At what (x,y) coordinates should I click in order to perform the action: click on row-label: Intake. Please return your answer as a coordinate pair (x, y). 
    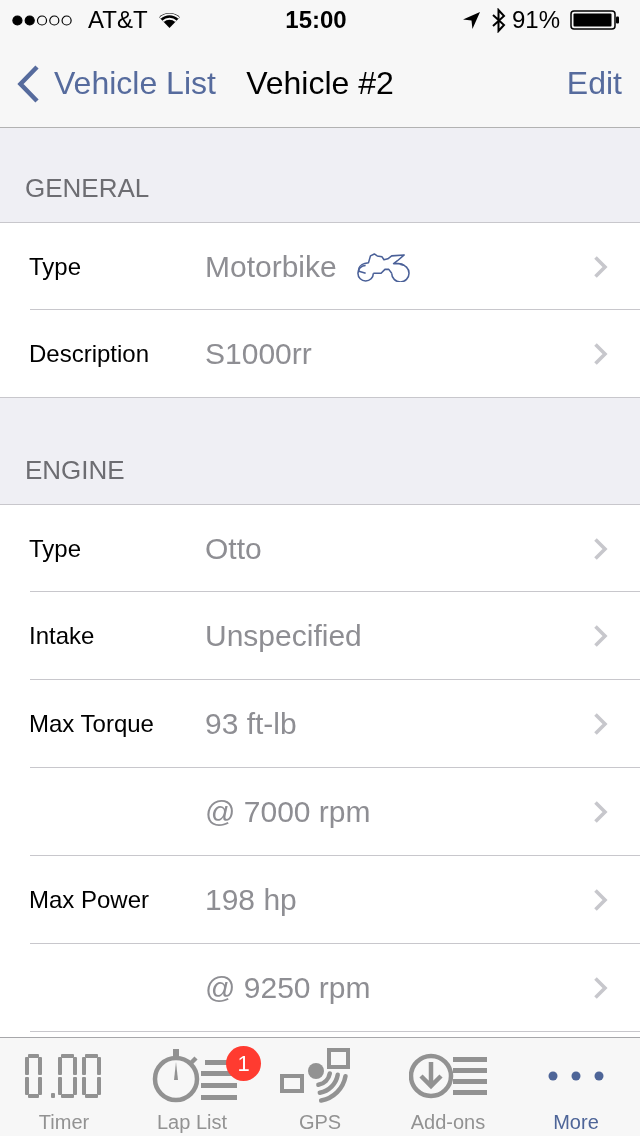
    Looking at the image, I should click on (62, 635).